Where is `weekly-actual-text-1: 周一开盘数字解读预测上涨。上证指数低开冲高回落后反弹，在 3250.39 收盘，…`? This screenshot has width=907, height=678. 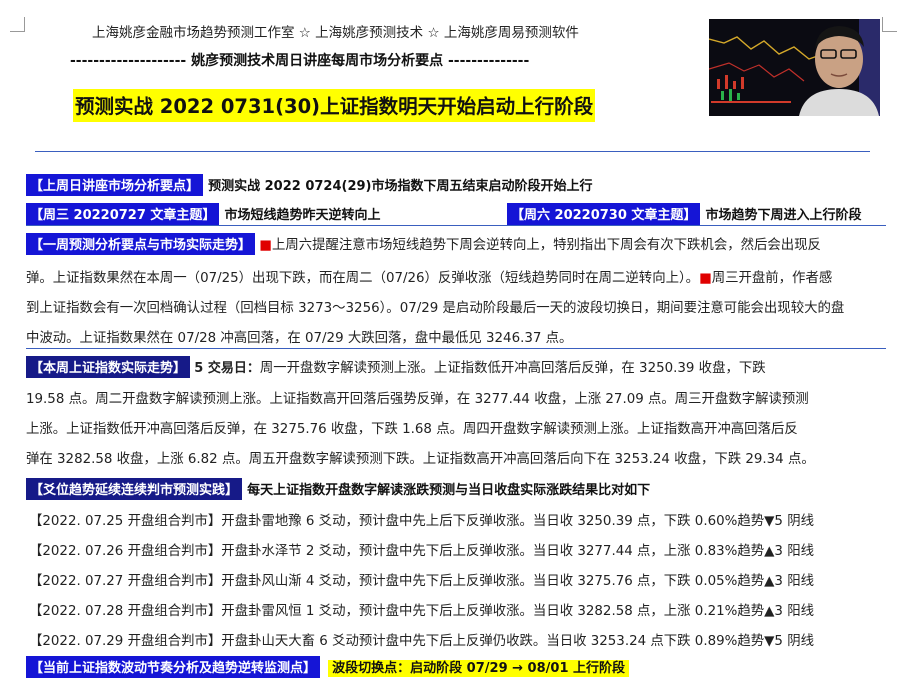 weekly-actual-text-1: 周一开盘数字解读预测上涨。上证指数低开冲高回落后反弹，在 3250.39 收盘，… is located at coordinates (512, 368).